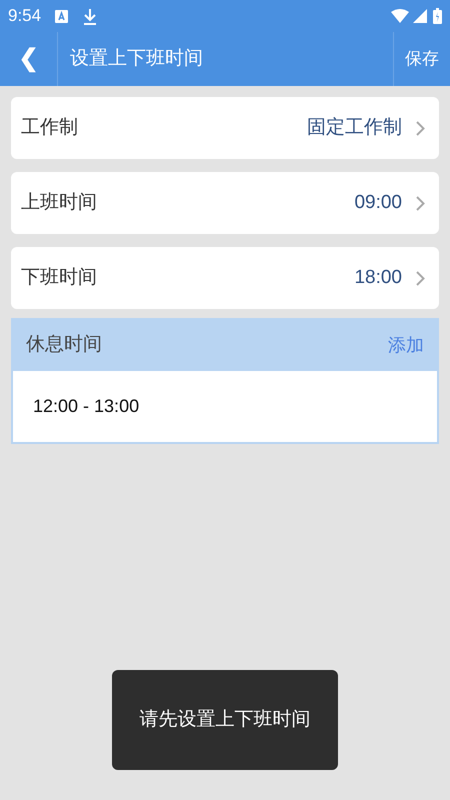 The height and width of the screenshot is (800, 450). I want to click on row-label: 上班时间, so click(59, 202).